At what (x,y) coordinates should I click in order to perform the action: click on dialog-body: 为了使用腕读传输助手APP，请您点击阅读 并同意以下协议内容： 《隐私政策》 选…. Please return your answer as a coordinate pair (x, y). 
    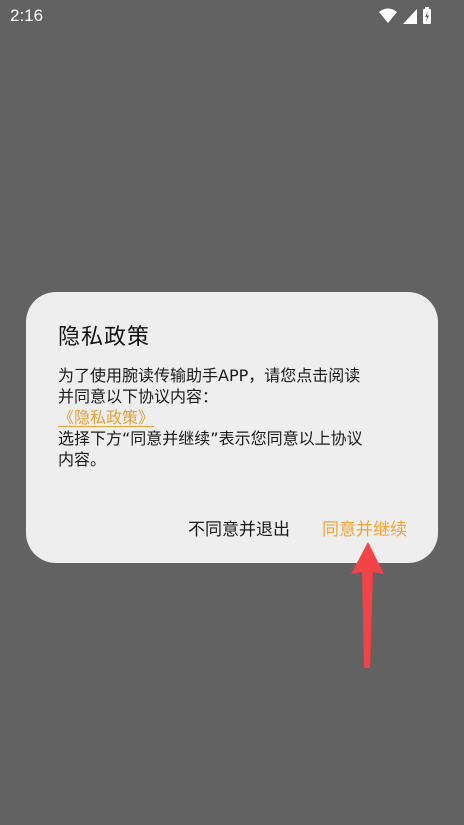
    Looking at the image, I should click on (233, 417).